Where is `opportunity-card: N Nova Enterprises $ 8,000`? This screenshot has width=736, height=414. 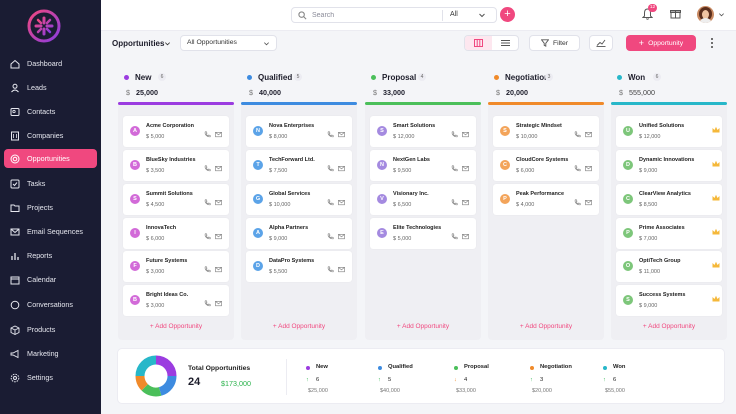
opportunity-card: N Nova Enterprises $ 8,000 is located at coordinates (299, 131).